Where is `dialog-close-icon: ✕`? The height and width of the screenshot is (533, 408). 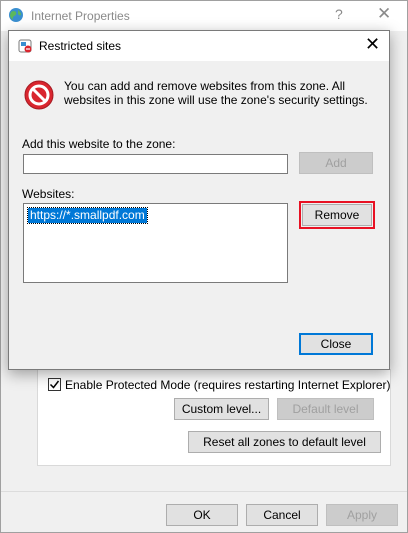
dialog-close-icon: ✕ is located at coordinates (372, 44).